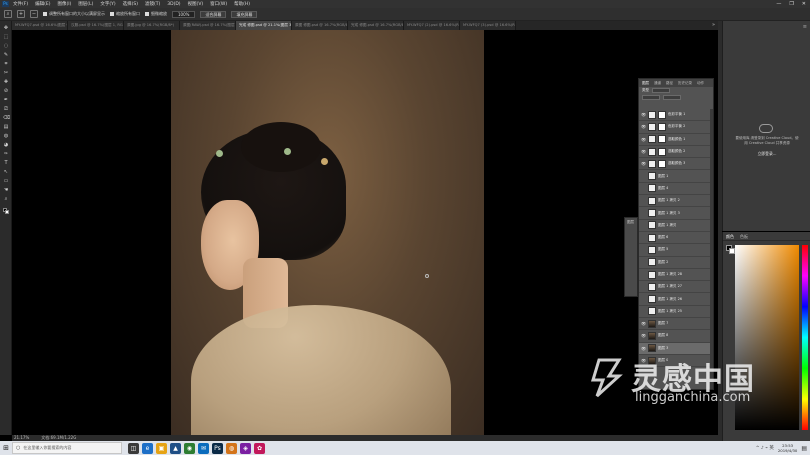 The image size is (810, 455). Describe the element at coordinates (804, 4) in the screenshot. I see `close-button: ✕` at that location.